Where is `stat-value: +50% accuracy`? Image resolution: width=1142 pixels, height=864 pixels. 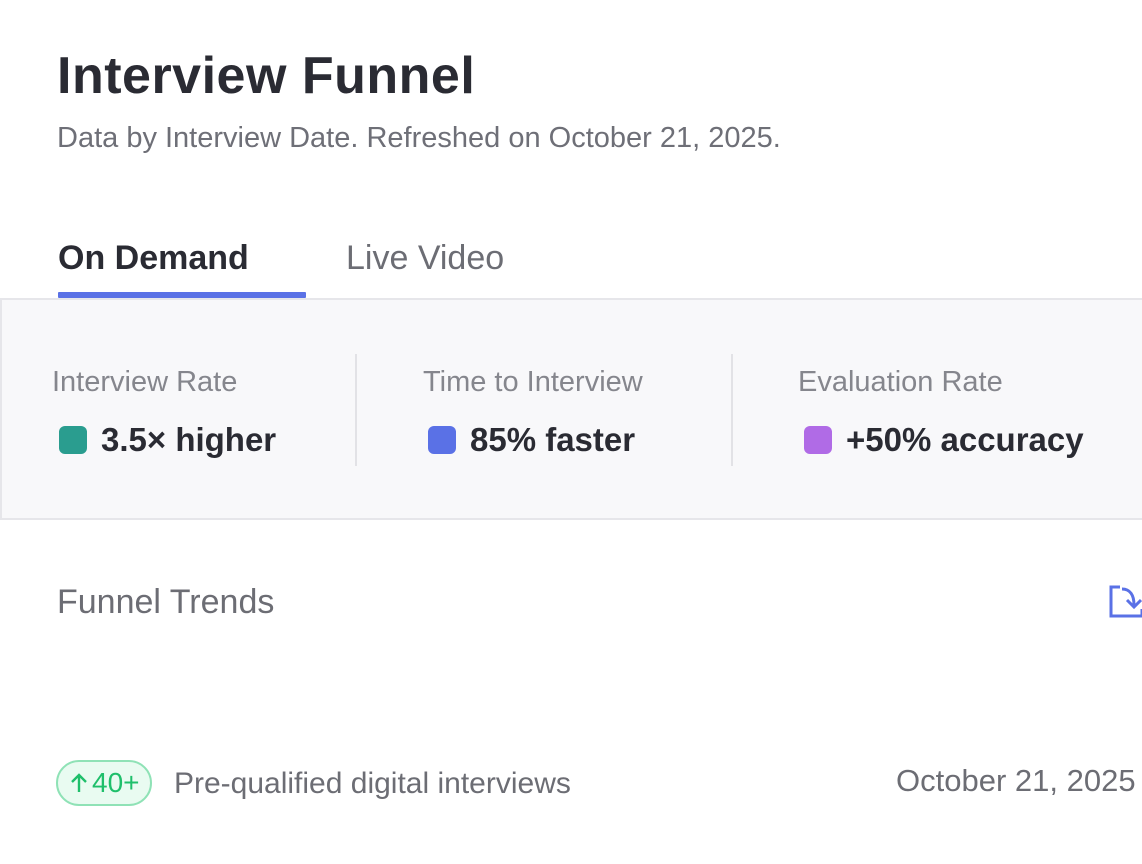 stat-value: +50% accuracy is located at coordinates (965, 439).